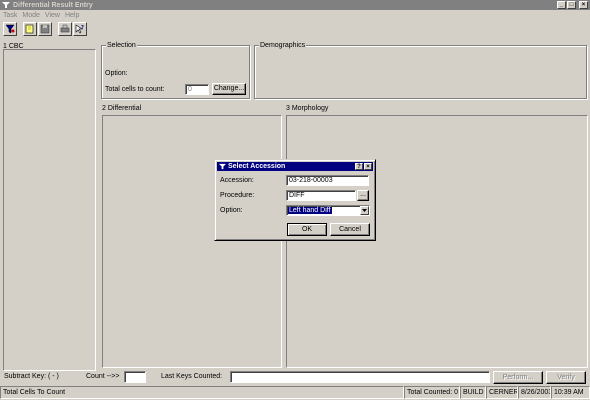 This screenshot has width=590, height=400. I want to click on minimize-button: _, so click(561, 5).